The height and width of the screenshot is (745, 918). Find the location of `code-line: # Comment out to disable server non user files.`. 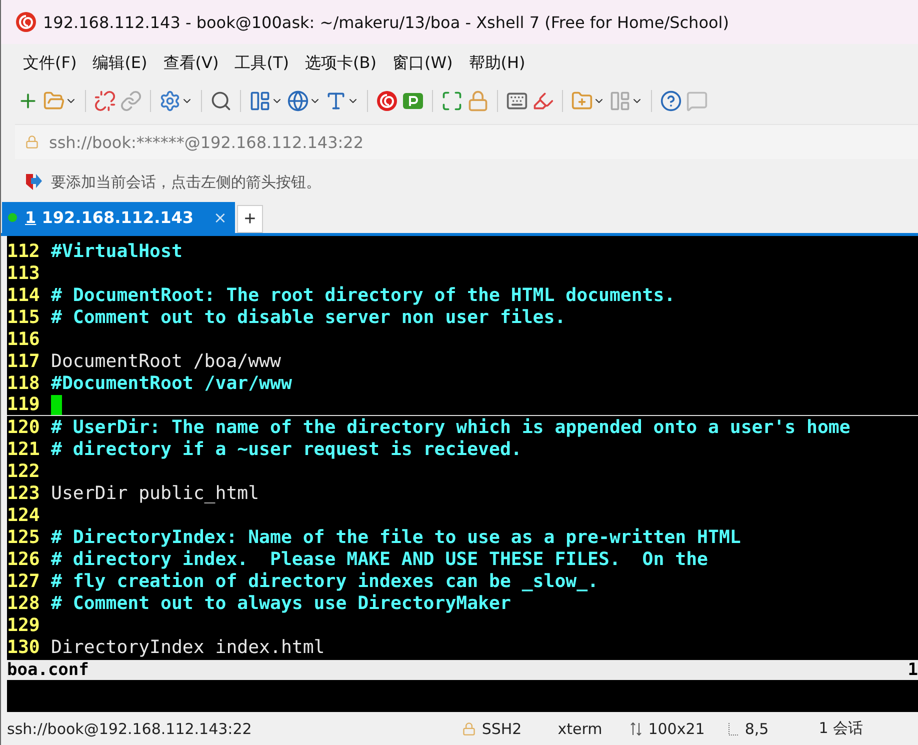

code-line: # Comment out to disable server non user files. is located at coordinates (308, 317).